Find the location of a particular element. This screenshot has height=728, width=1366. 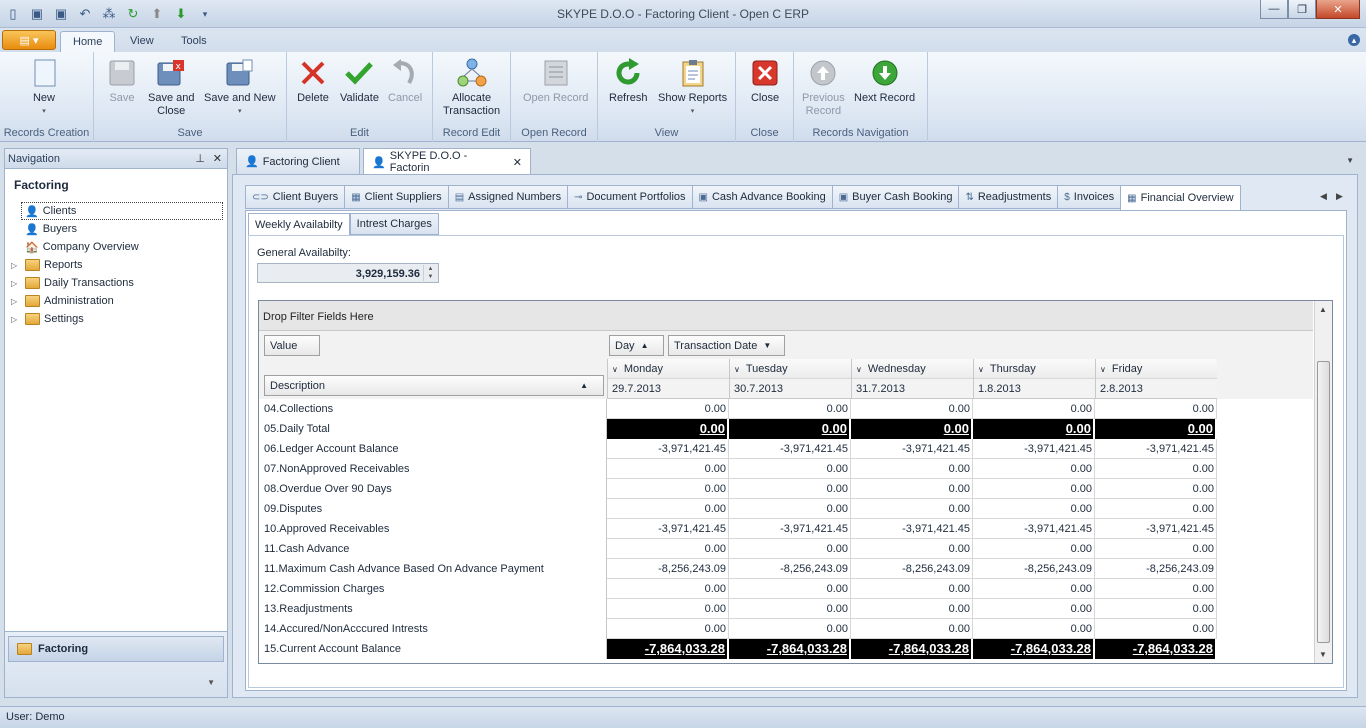

delete-button: Delete is located at coordinates (313, 81).